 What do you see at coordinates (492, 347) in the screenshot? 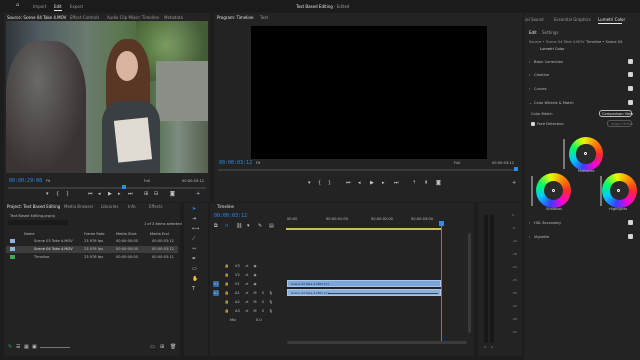
I see `solo-right-button: S` at bounding box center [492, 347].